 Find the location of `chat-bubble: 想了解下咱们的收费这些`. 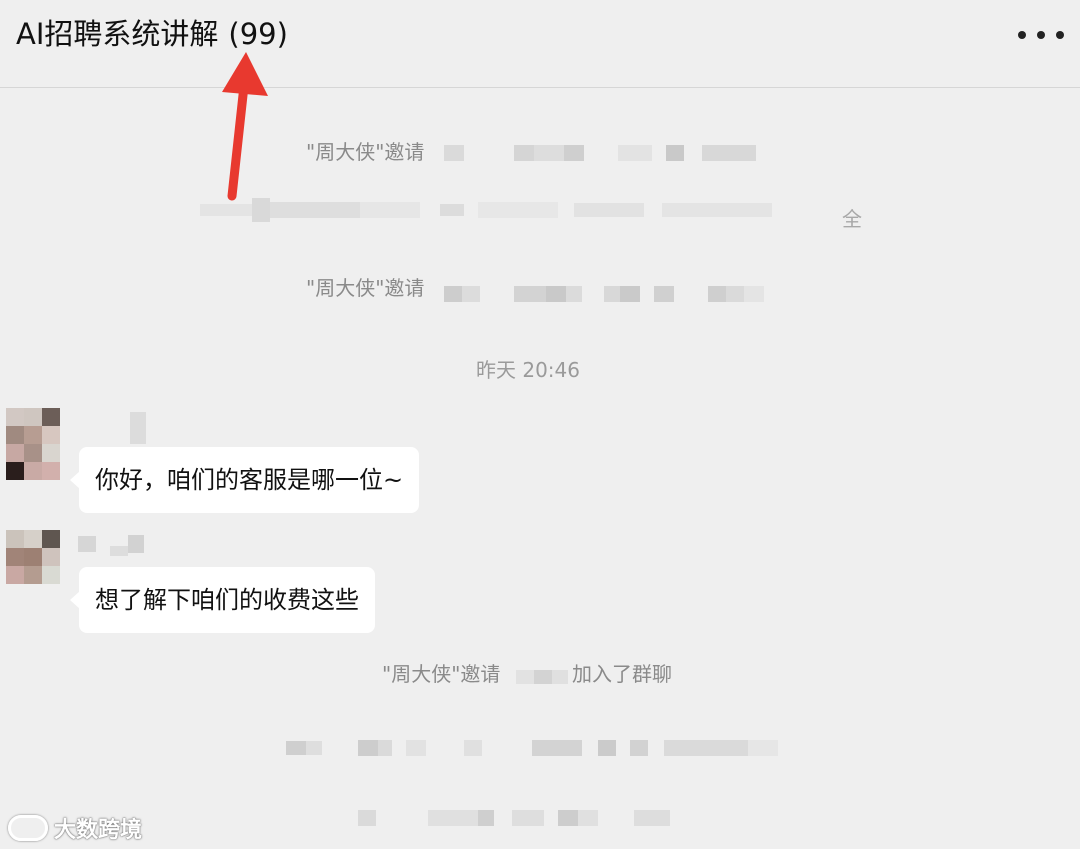

chat-bubble: 想了解下咱们的收费这些 is located at coordinates (222, 600).